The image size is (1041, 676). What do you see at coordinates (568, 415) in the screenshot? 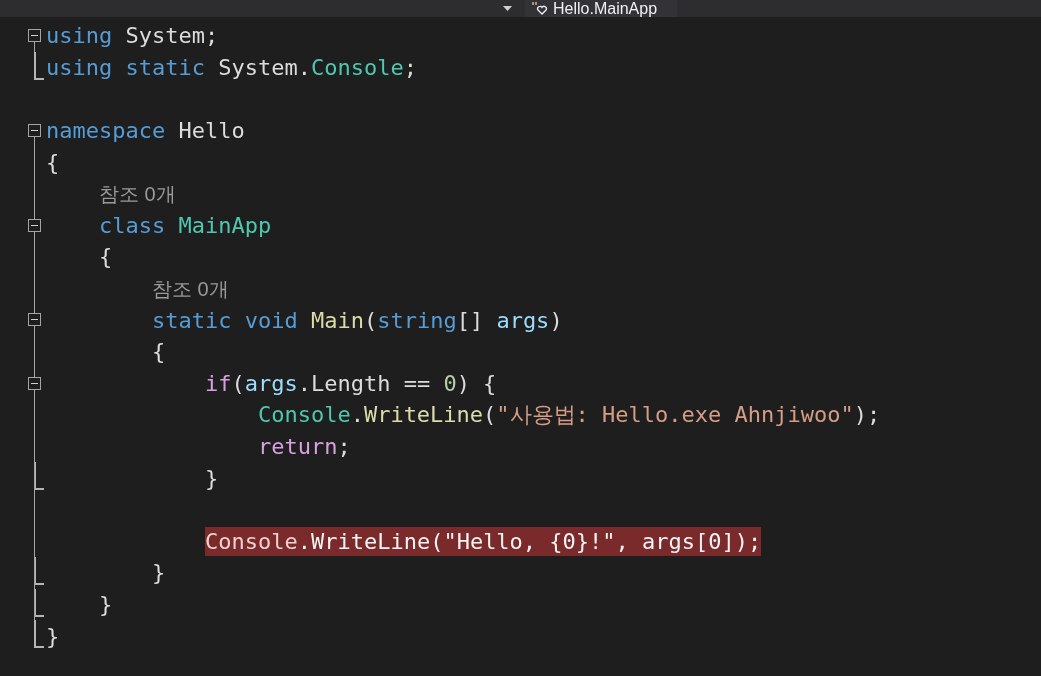
I see `code-line: Console.WriteLine("사용법: Hello.exe Ahnjiwoo");` at bounding box center [568, 415].